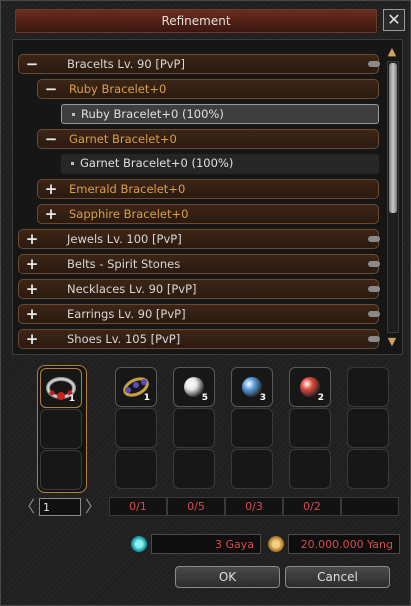 The image size is (411, 606). What do you see at coordinates (392, 342) in the screenshot?
I see `scroll-down-arrow: ▼` at bounding box center [392, 342].